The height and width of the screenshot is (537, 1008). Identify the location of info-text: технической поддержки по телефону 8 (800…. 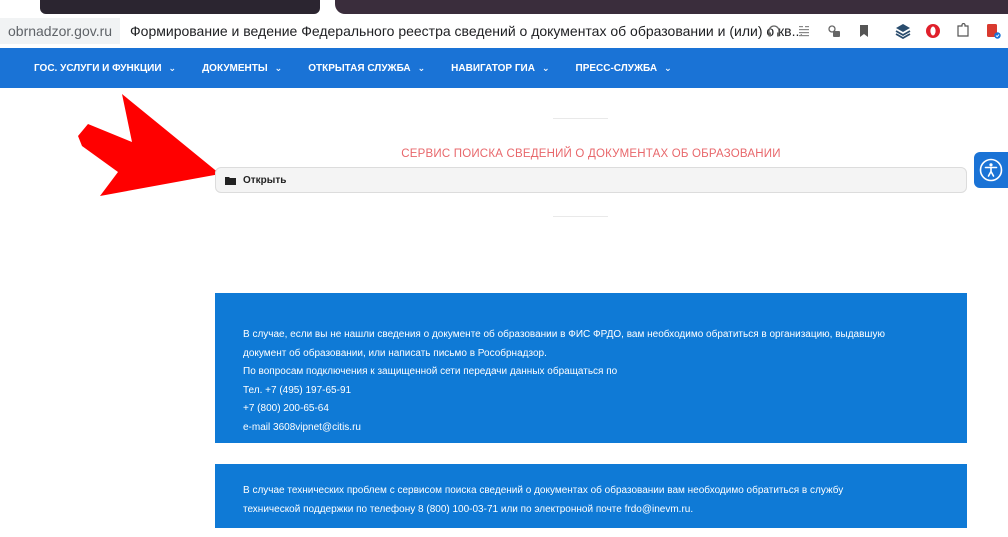
(468, 509).